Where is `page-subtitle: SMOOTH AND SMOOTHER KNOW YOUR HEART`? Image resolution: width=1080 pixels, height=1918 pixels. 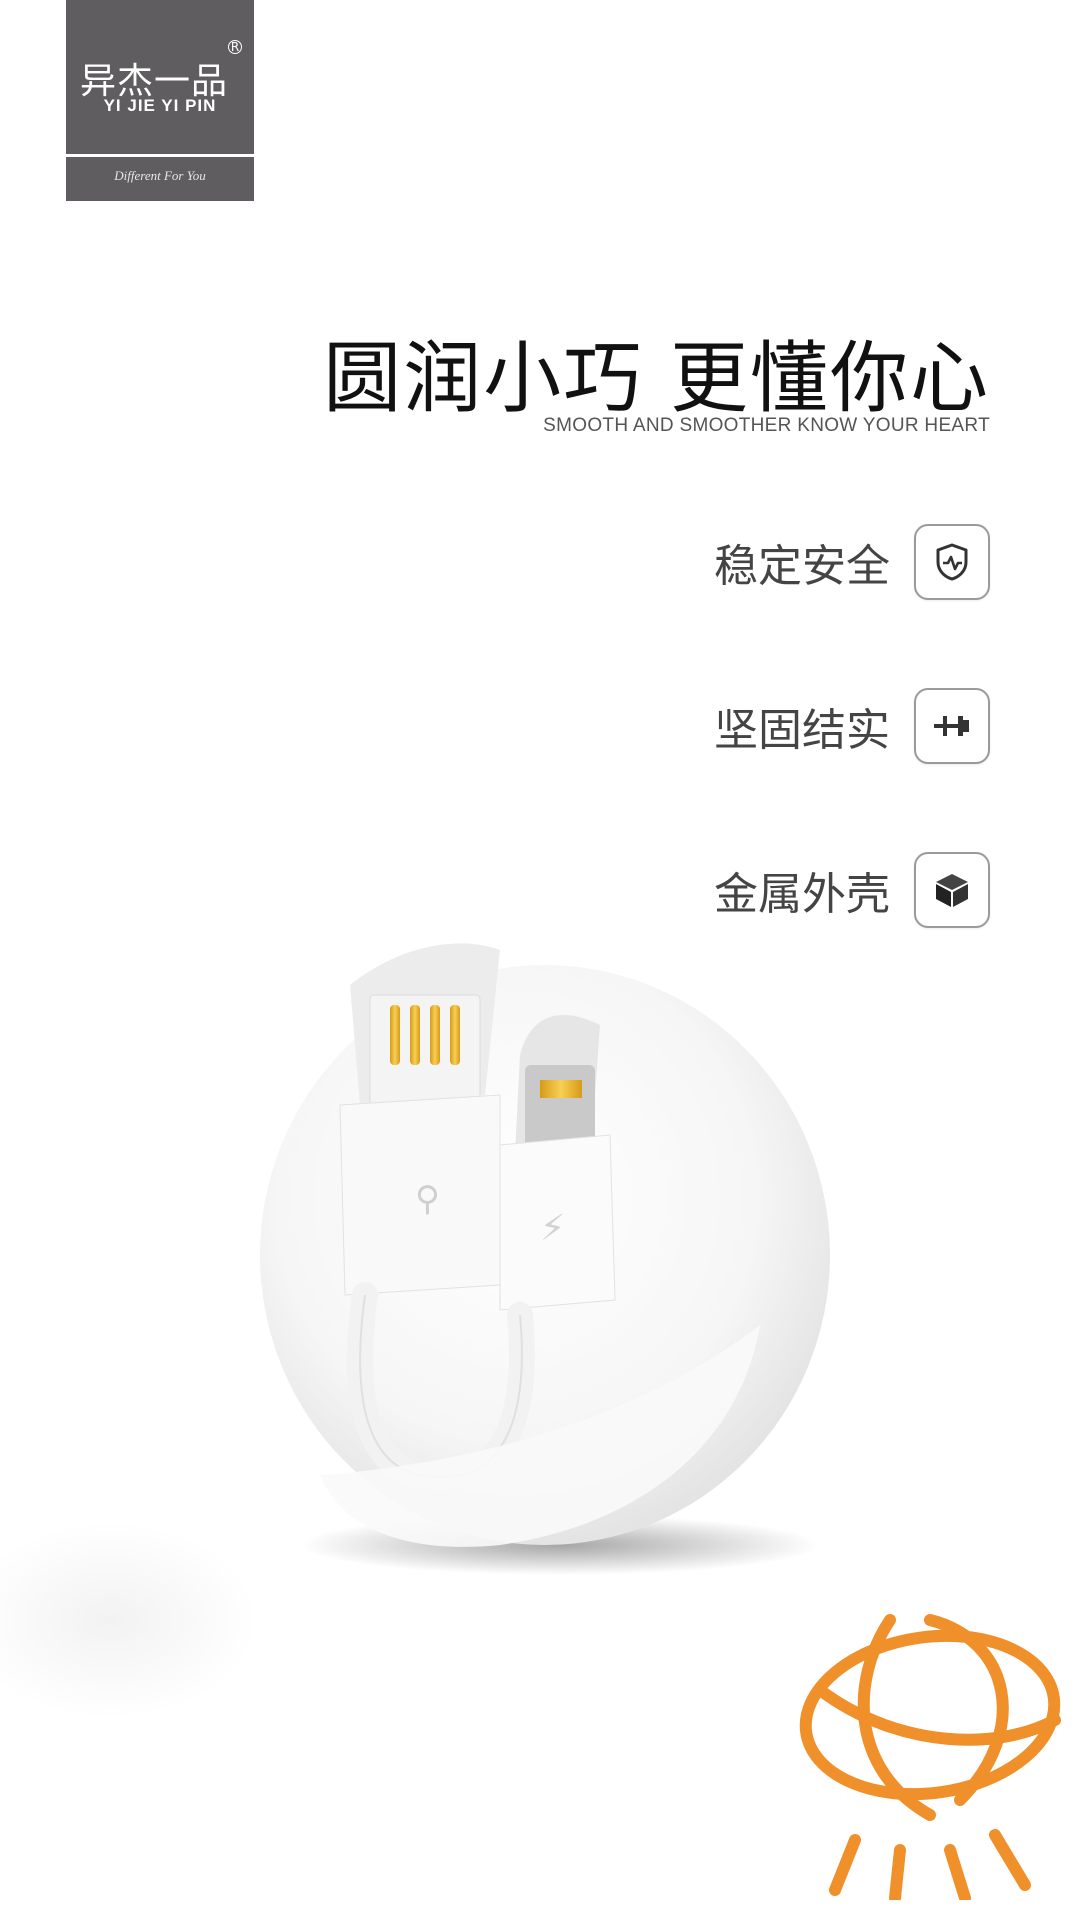
page-subtitle: SMOOTH AND SMOOTHER KNOW YOUR HEART is located at coordinates (766, 425).